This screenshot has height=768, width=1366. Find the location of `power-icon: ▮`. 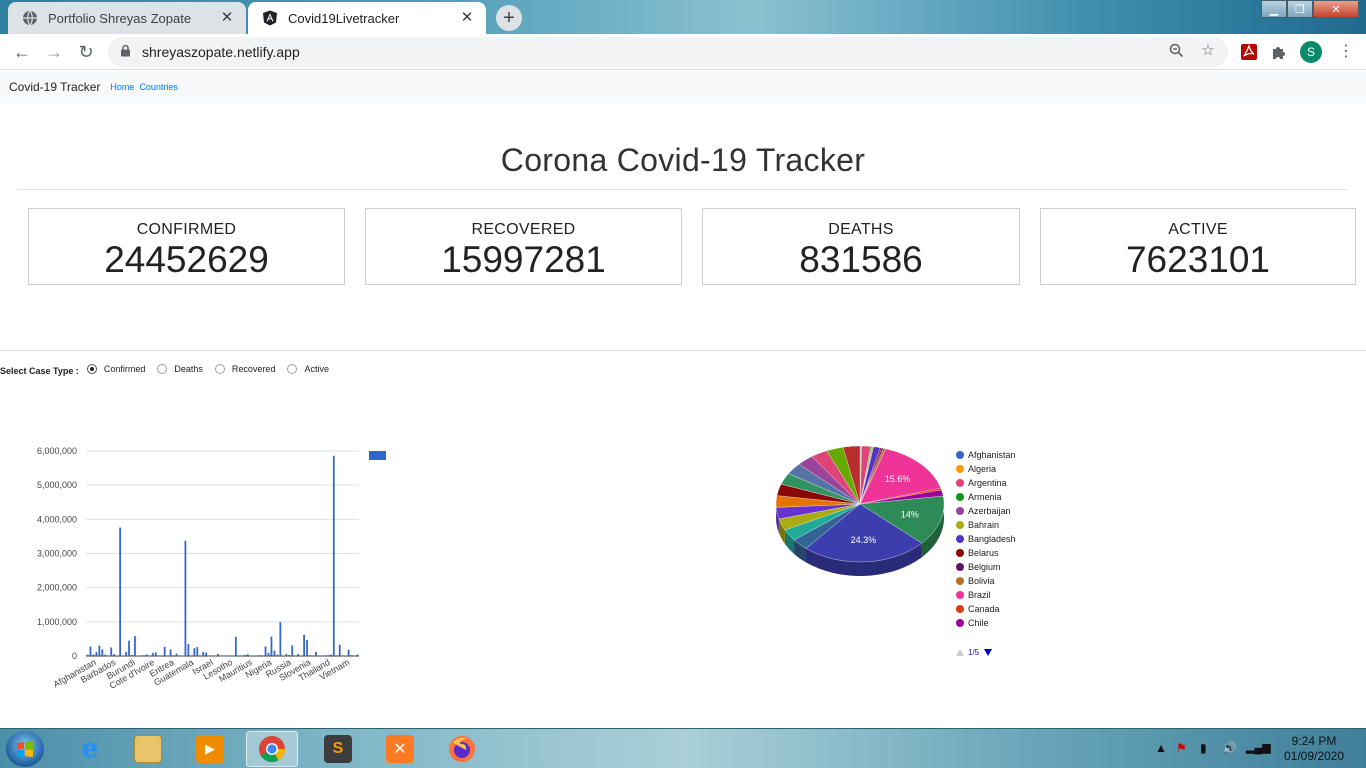

power-icon: ▮ is located at coordinates (1203, 748).